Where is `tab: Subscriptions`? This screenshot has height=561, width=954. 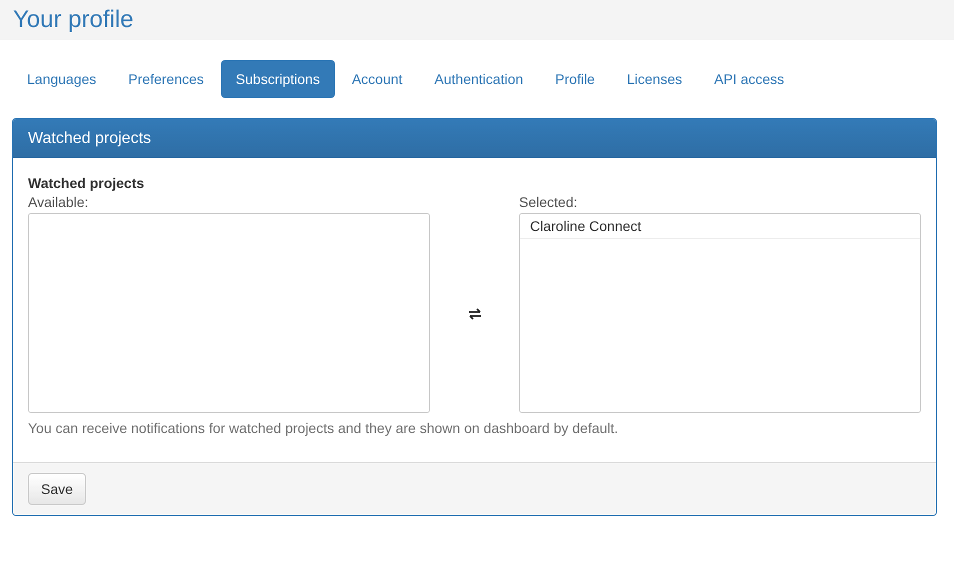
tab: Subscriptions is located at coordinates (277, 79).